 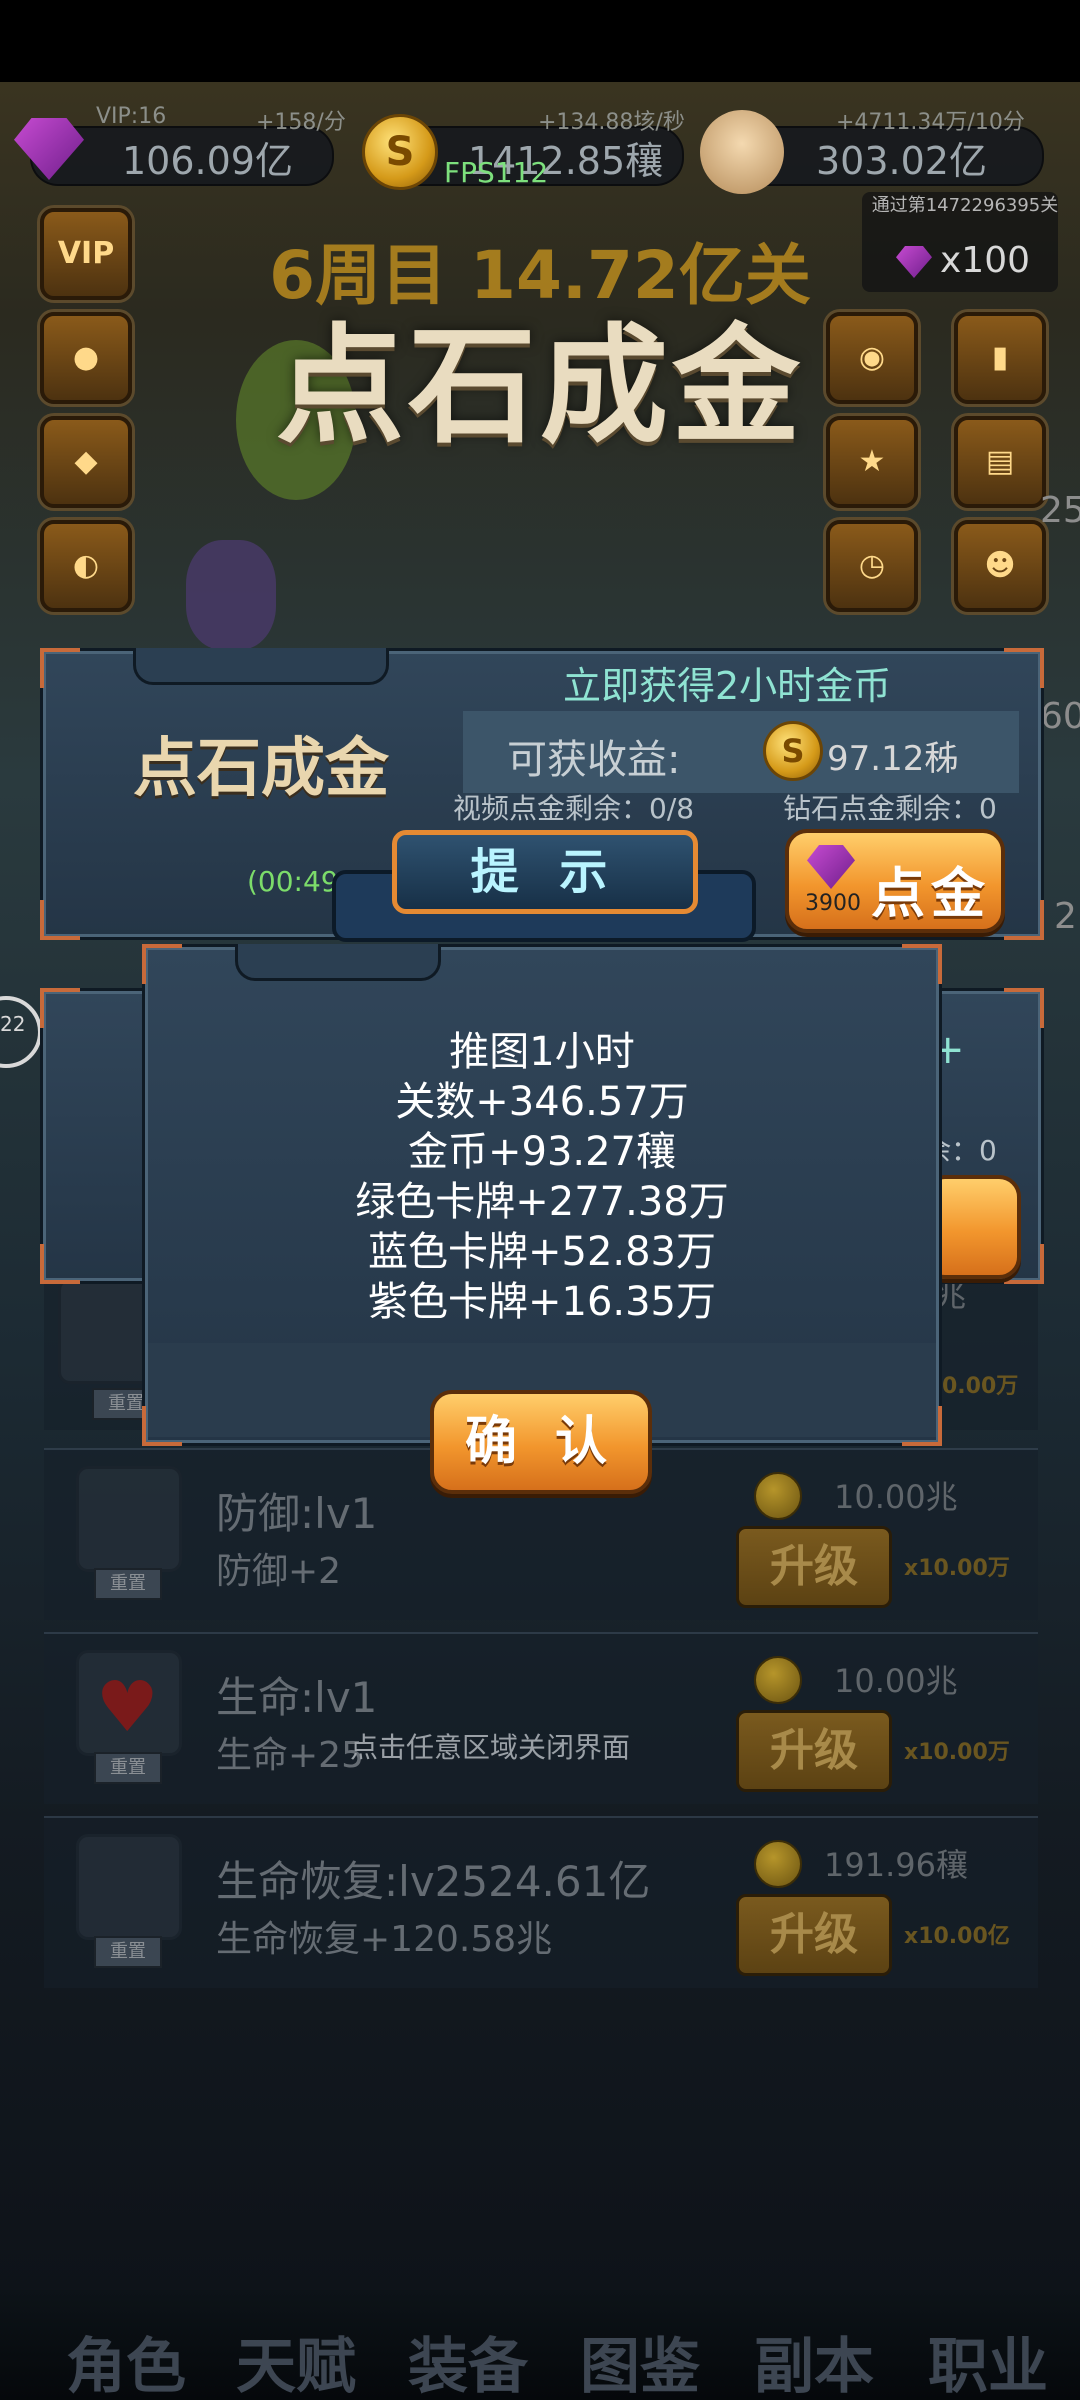 What do you see at coordinates (542, 1152) in the screenshot?
I see `modal-line: 金币+93.27穰` at bounding box center [542, 1152].